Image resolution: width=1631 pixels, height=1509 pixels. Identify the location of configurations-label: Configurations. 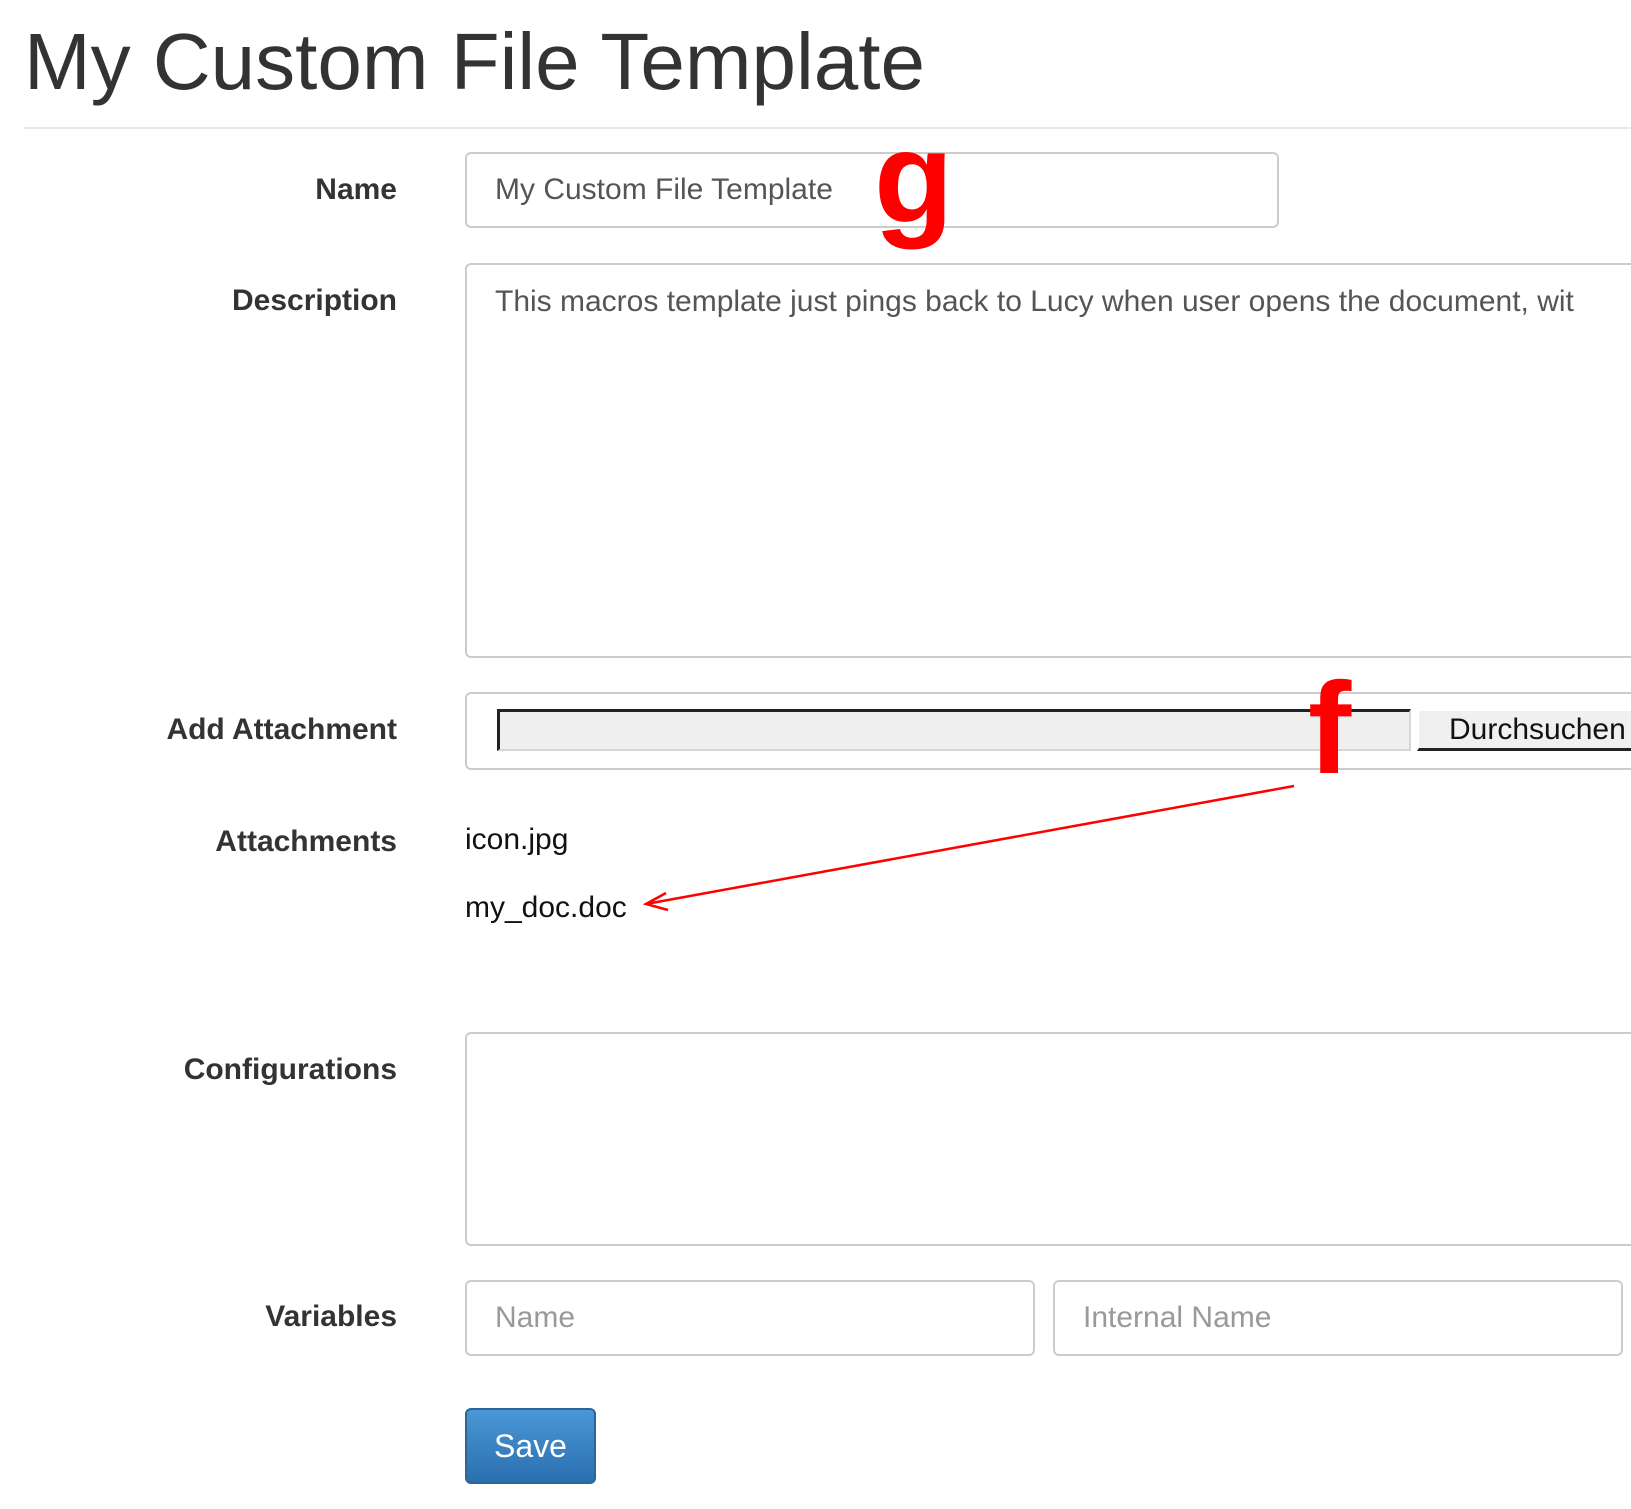
(290, 1069).